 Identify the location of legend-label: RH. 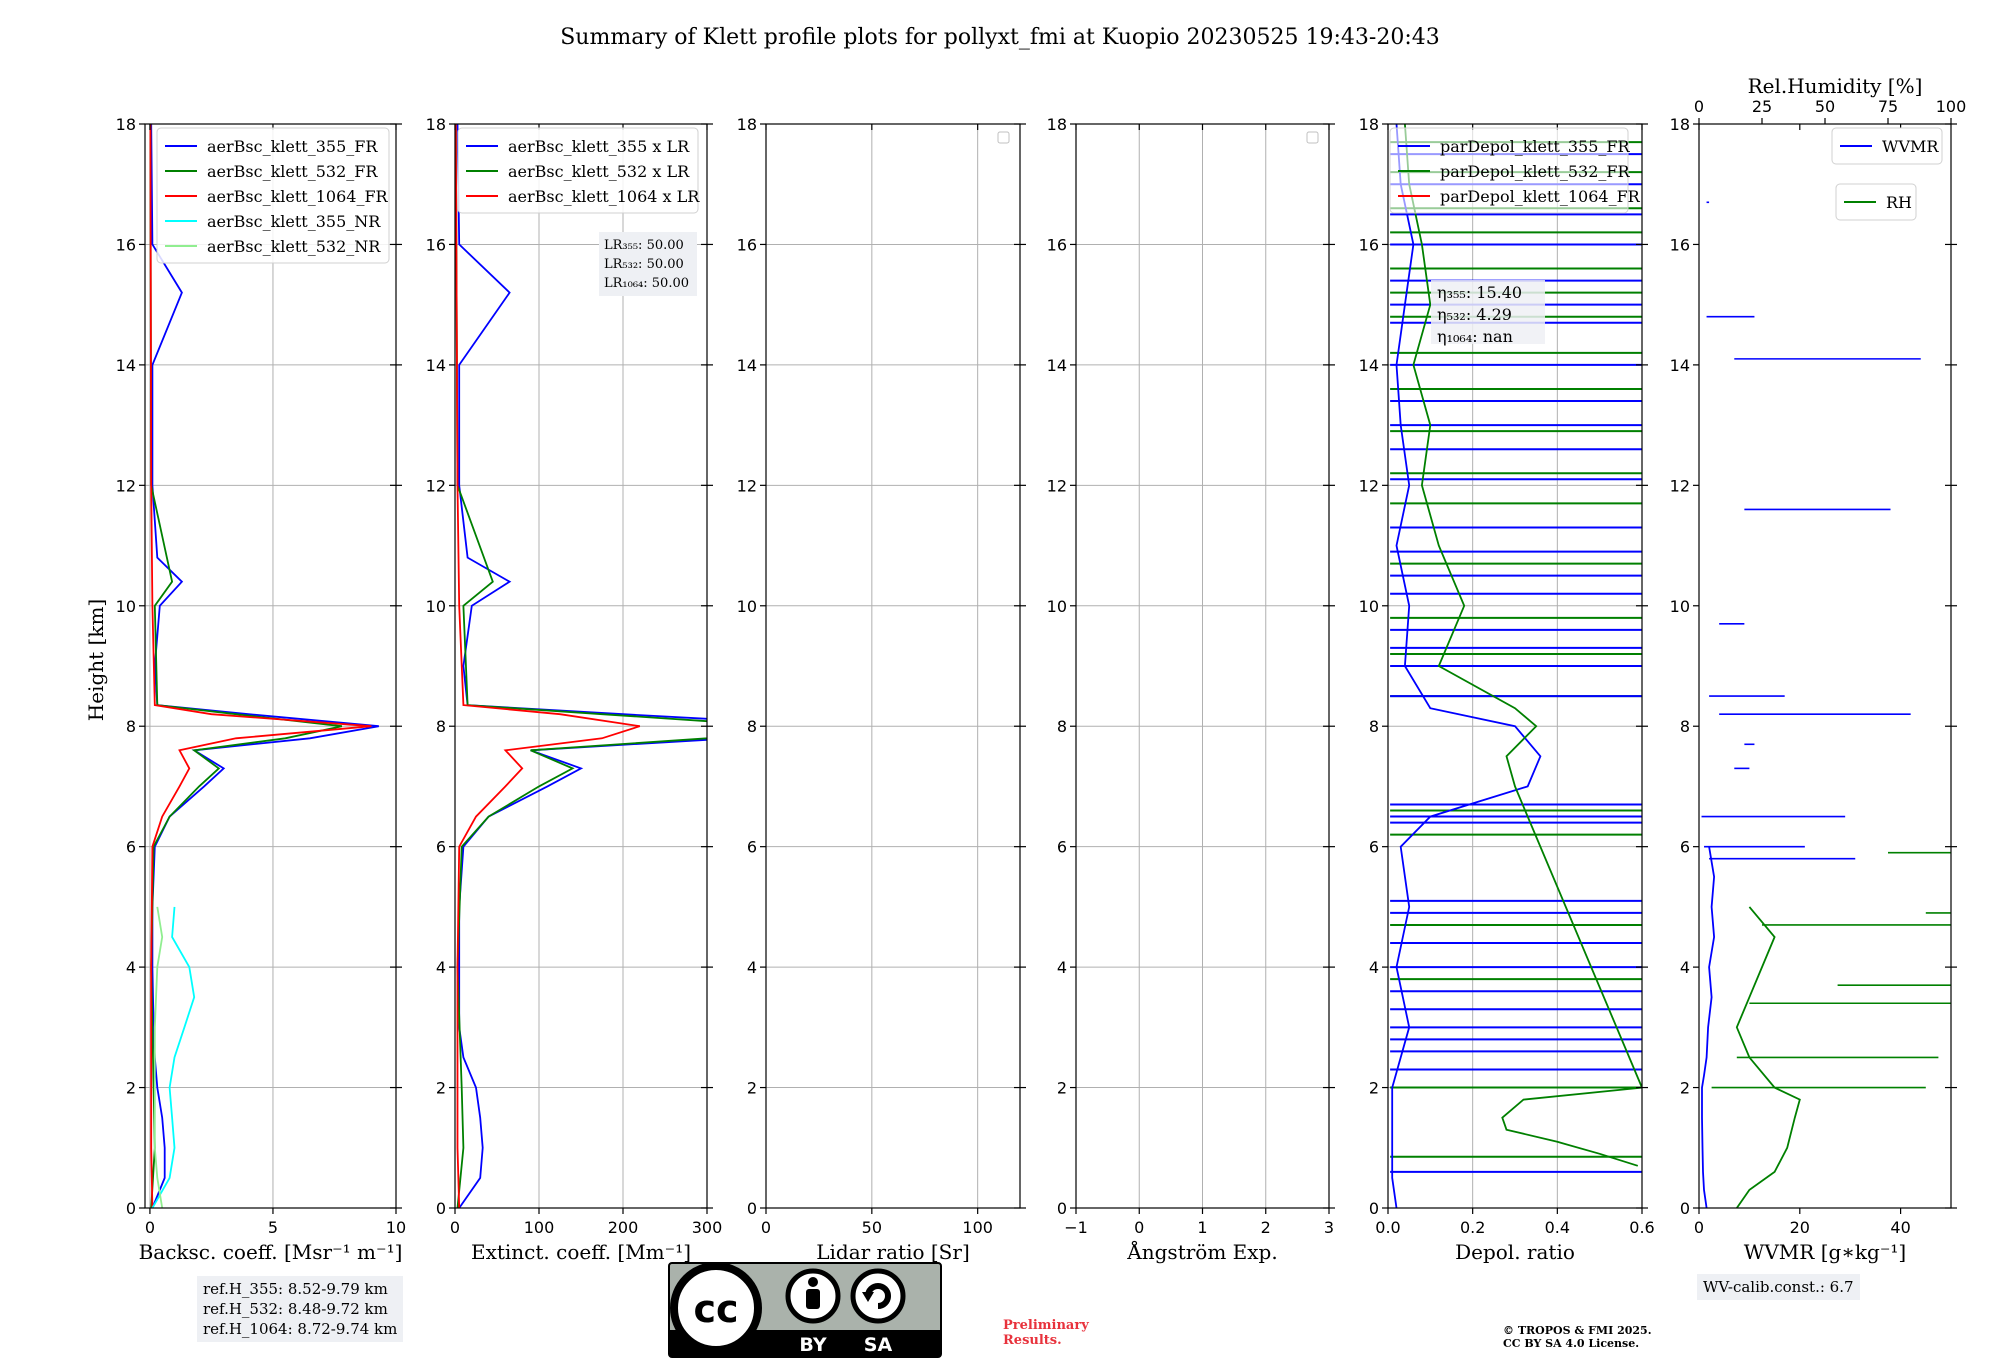
(1899, 202).